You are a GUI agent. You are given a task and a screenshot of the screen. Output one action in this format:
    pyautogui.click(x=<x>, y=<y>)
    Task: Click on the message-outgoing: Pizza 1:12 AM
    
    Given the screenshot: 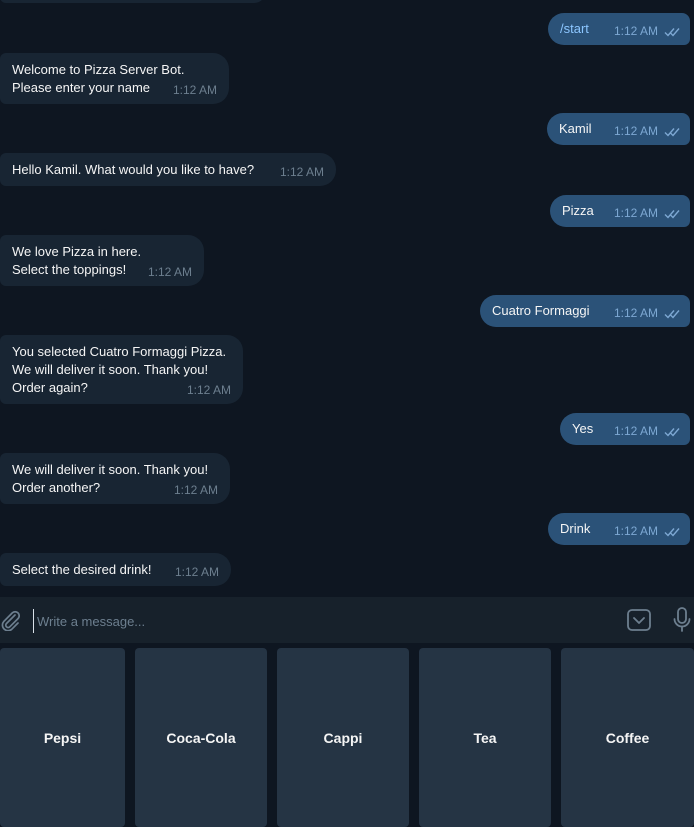 What is the action you would take?
    pyautogui.click(x=620, y=211)
    